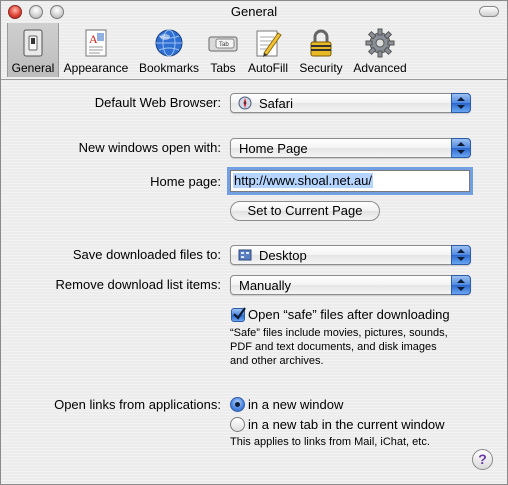  What do you see at coordinates (482, 459) in the screenshot?
I see `help-button: ?` at bounding box center [482, 459].